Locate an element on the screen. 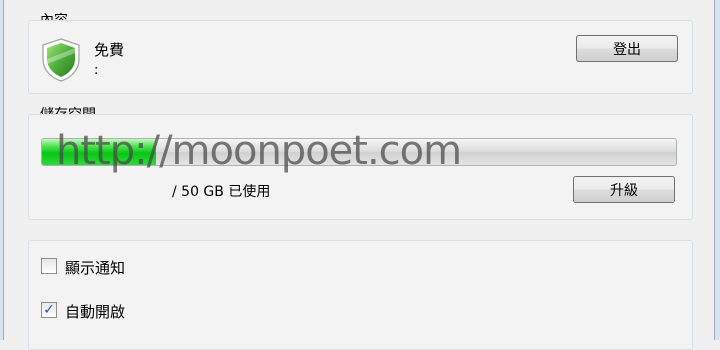 The width and height of the screenshot is (720, 350). sign-out-button: 登出 is located at coordinates (627, 48).